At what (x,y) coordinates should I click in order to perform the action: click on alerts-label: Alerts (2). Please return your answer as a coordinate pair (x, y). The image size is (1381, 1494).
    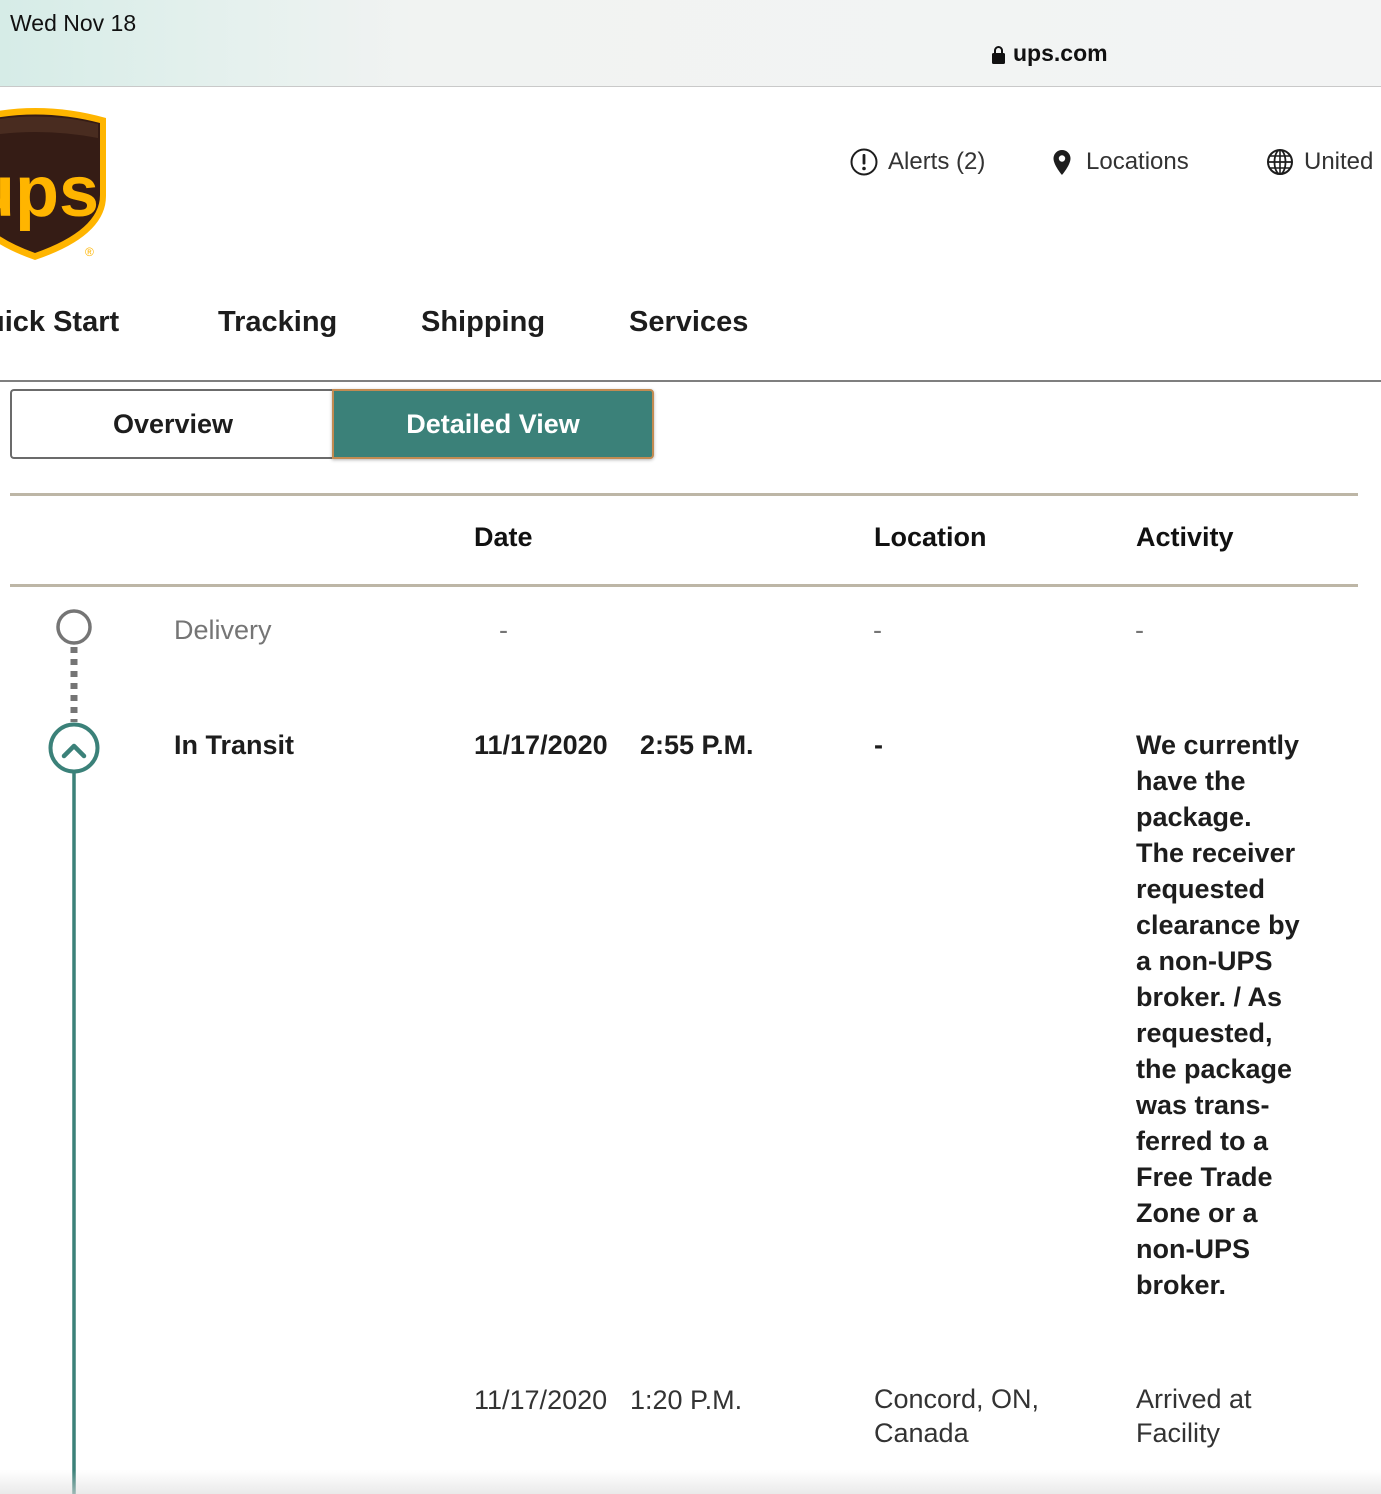
    Looking at the image, I should click on (937, 161).